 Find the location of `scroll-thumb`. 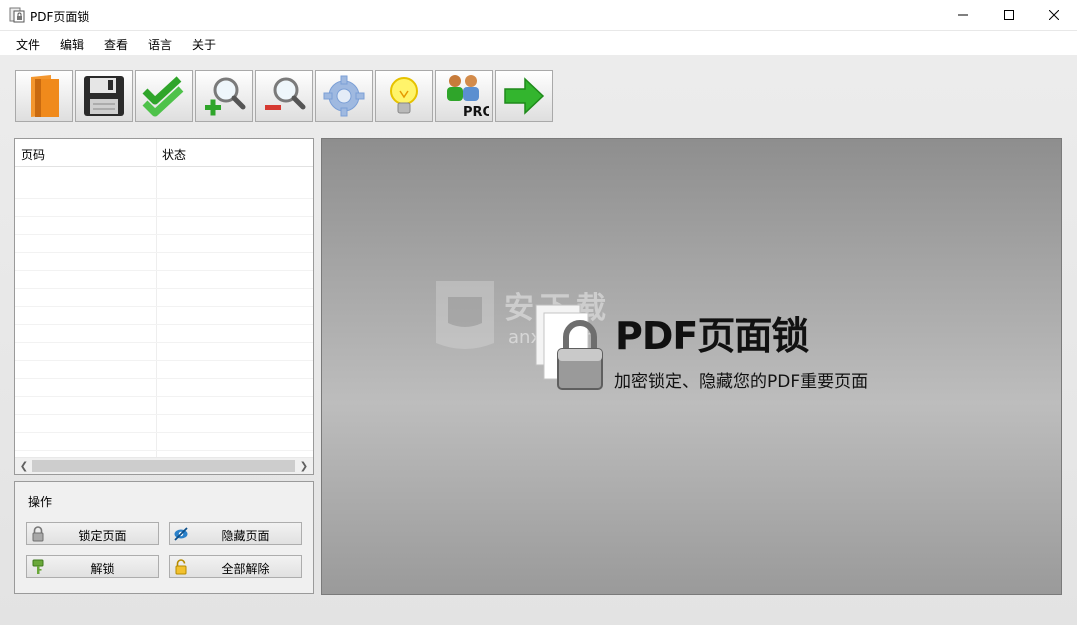

scroll-thumb is located at coordinates (163, 466).